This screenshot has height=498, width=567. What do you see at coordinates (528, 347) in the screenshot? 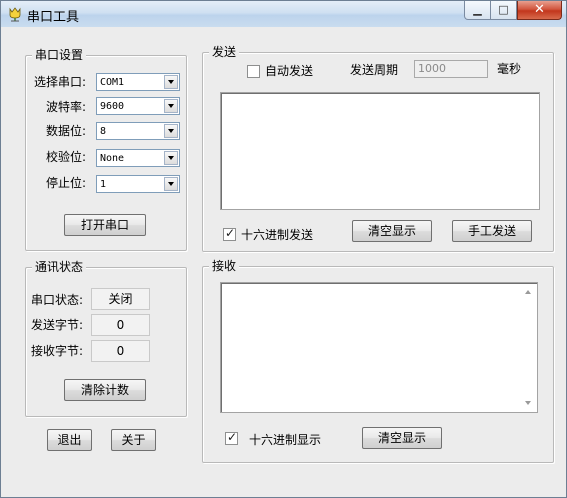
I see `receive-scrollbar` at bounding box center [528, 347].